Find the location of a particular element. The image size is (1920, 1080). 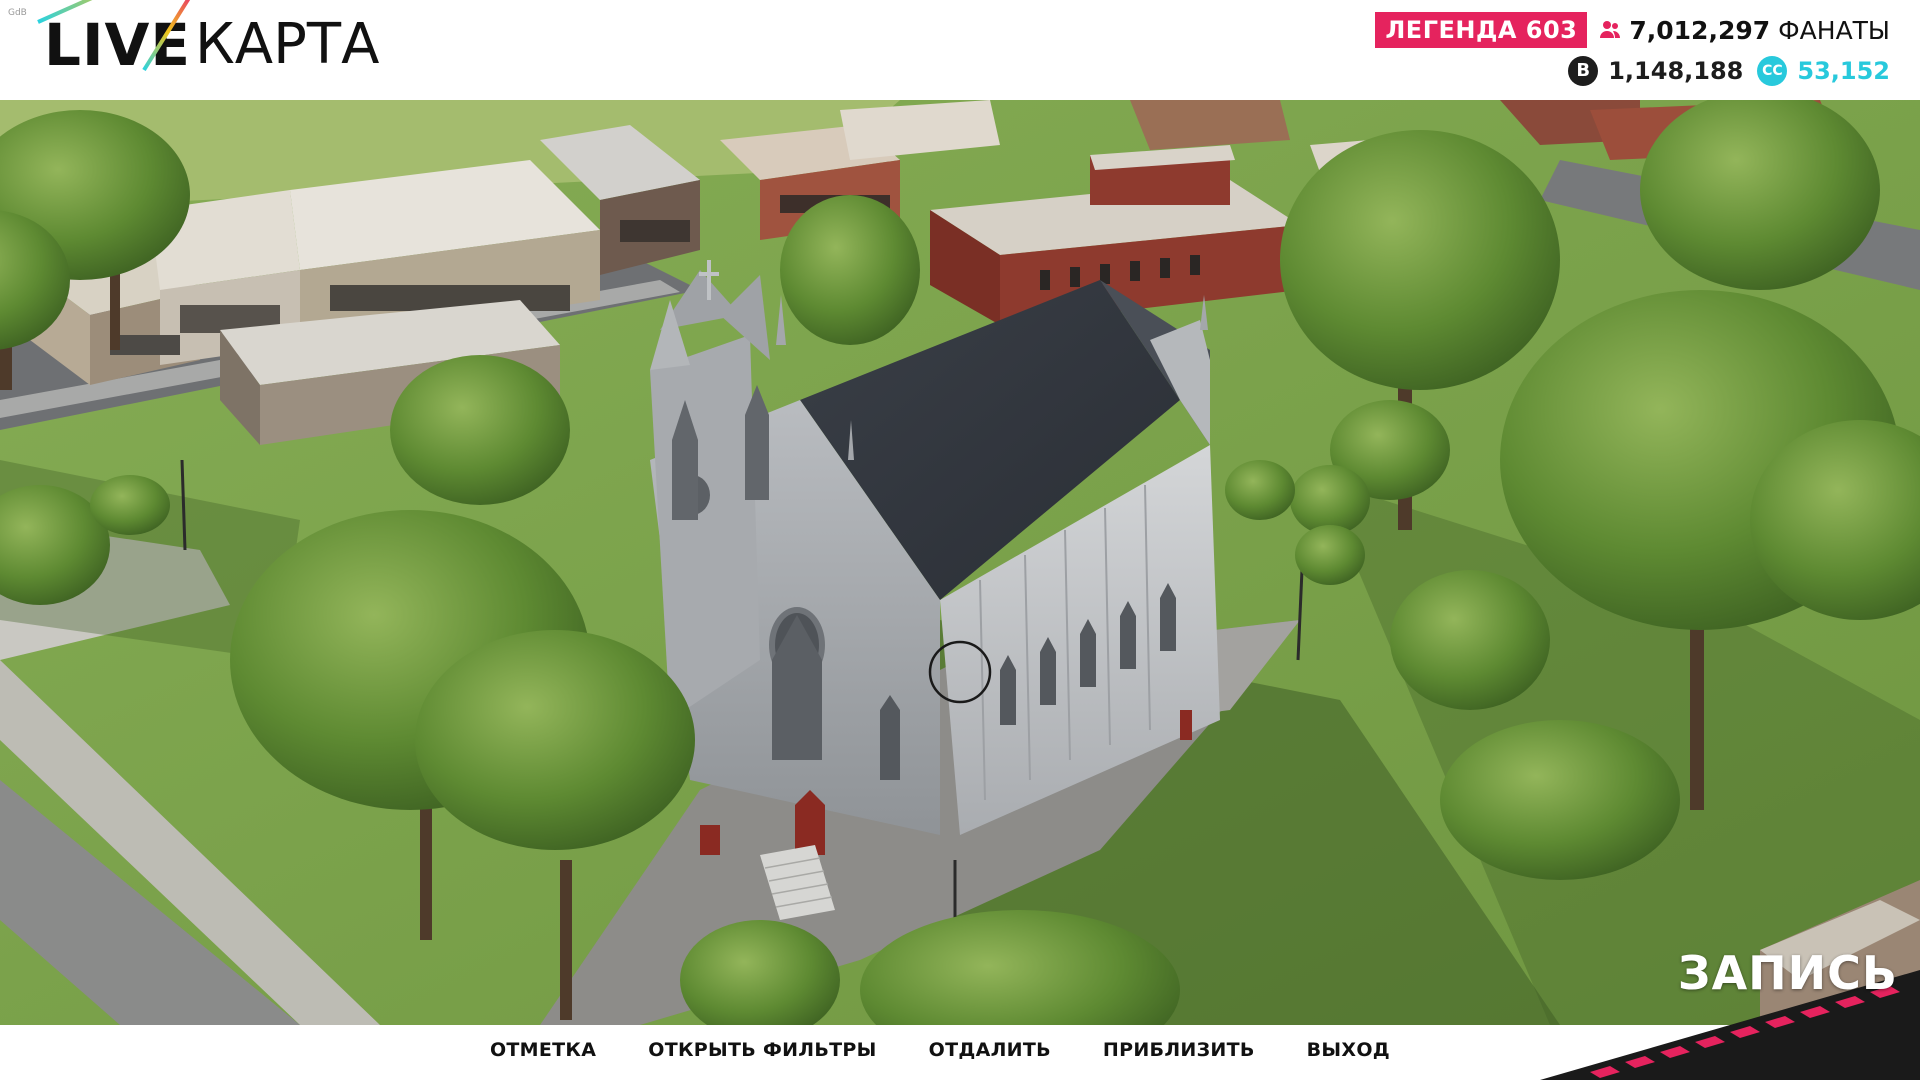

mark-button: ОТМЕТКА is located at coordinates (543, 1050).